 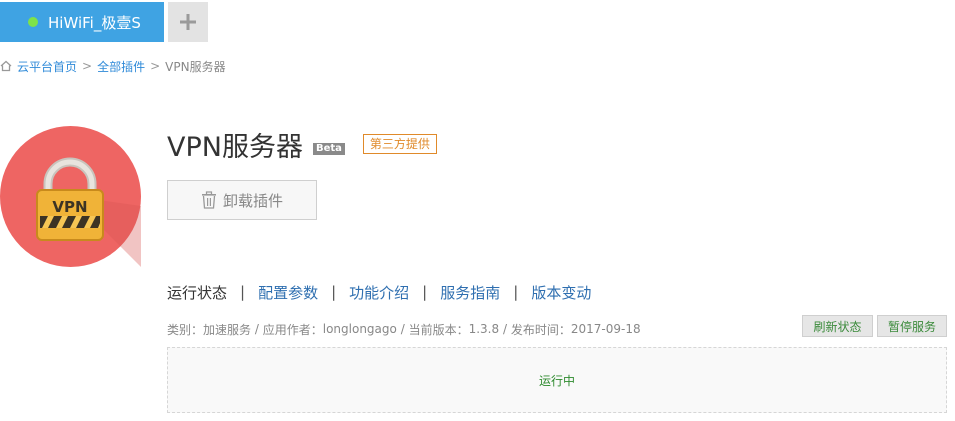 I want to click on tab-service-guide: 服务指南, so click(x=470, y=292).